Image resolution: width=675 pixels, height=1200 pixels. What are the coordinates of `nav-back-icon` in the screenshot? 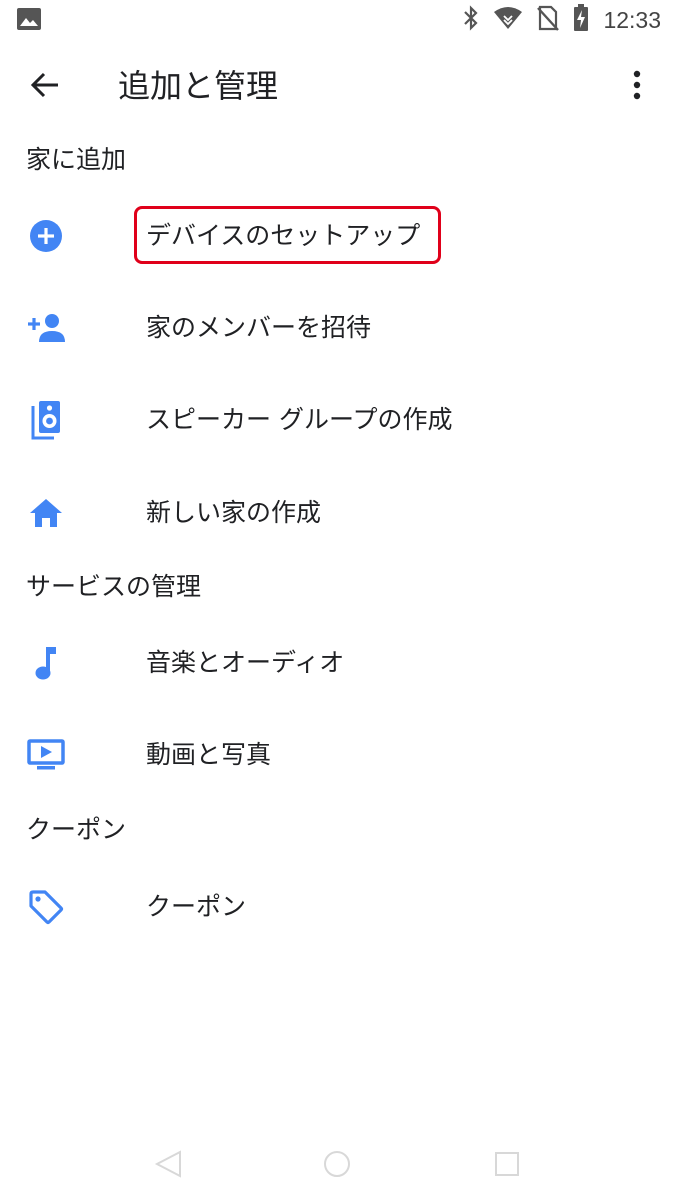 It's located at (168, 1166).